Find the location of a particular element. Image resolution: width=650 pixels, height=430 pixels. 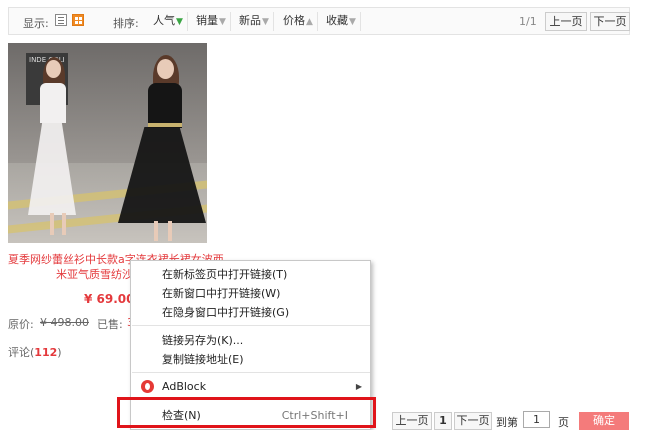

page-number-input: 1 is located at coordinates (536, 419).